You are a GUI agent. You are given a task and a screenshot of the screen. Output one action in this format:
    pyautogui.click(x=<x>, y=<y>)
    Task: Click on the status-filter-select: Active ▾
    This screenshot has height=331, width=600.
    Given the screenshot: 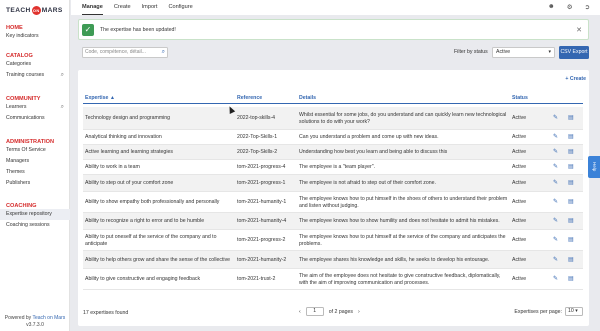 What is the action you would take?
    pyautogui.click(x=523, y=52)
    